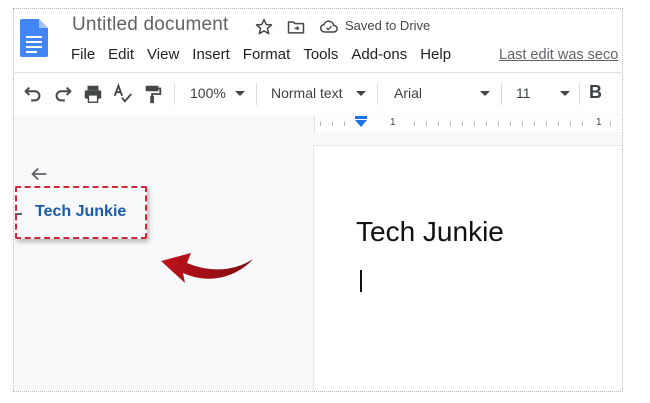  I want to click on document-heading: Tech Junkie, so click(430, 232).